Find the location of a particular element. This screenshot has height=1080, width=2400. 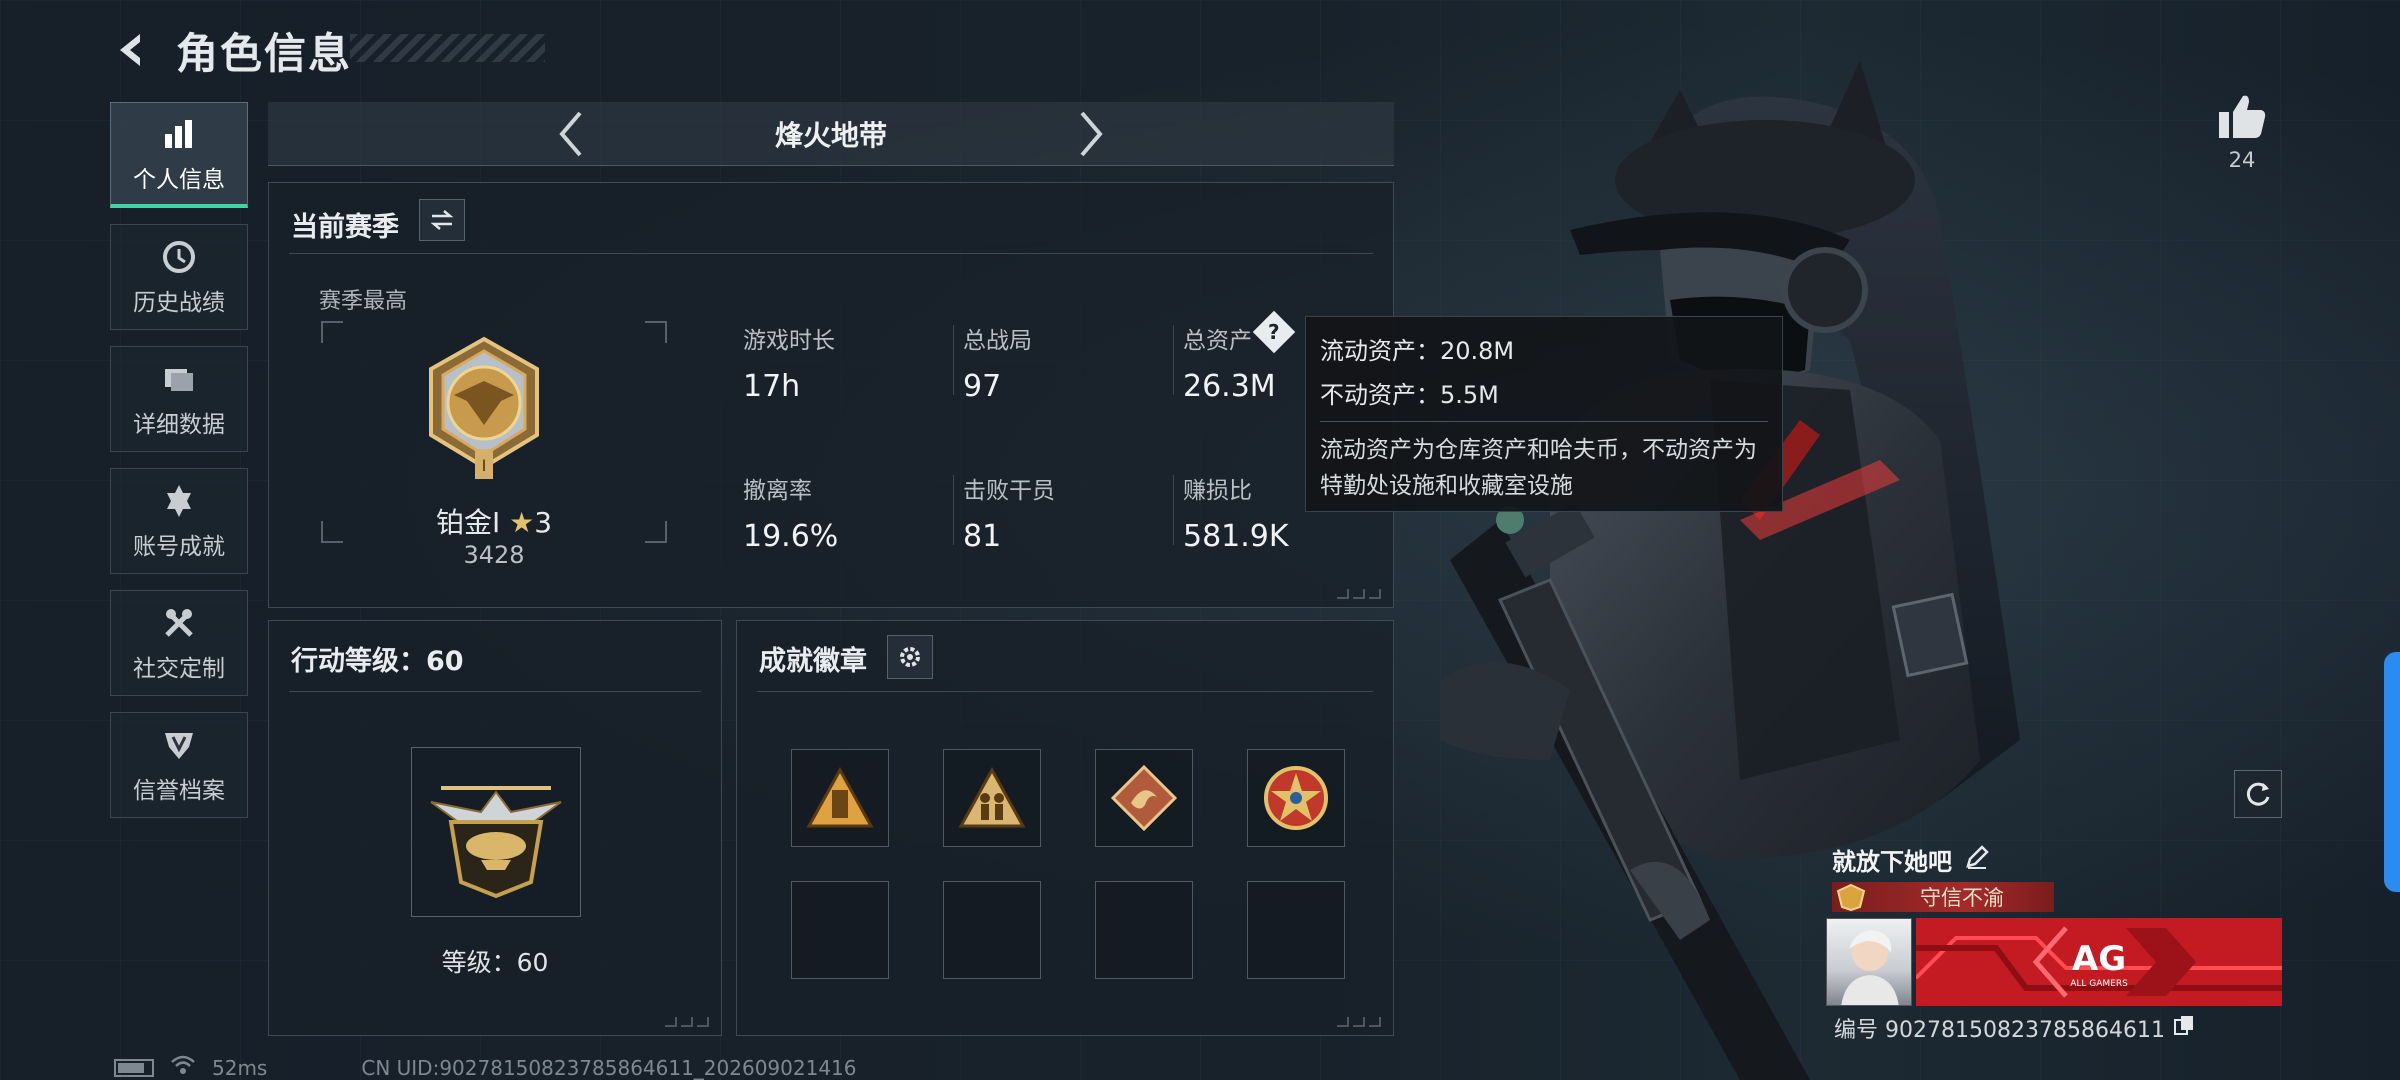

stat-value: 97 is located at coordinates (982, 386).